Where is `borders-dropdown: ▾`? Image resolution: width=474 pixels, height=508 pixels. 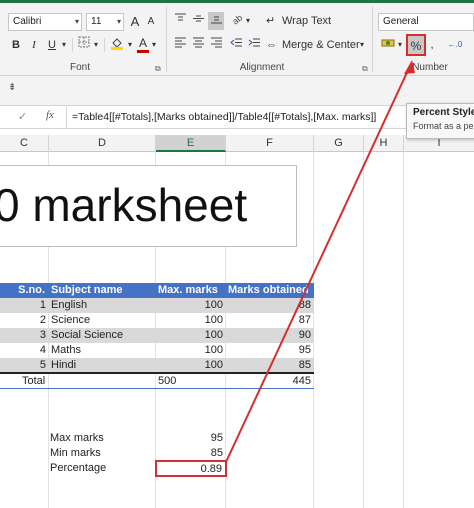 borders-dropdown: ▾ is located at coordinates (96, 45).